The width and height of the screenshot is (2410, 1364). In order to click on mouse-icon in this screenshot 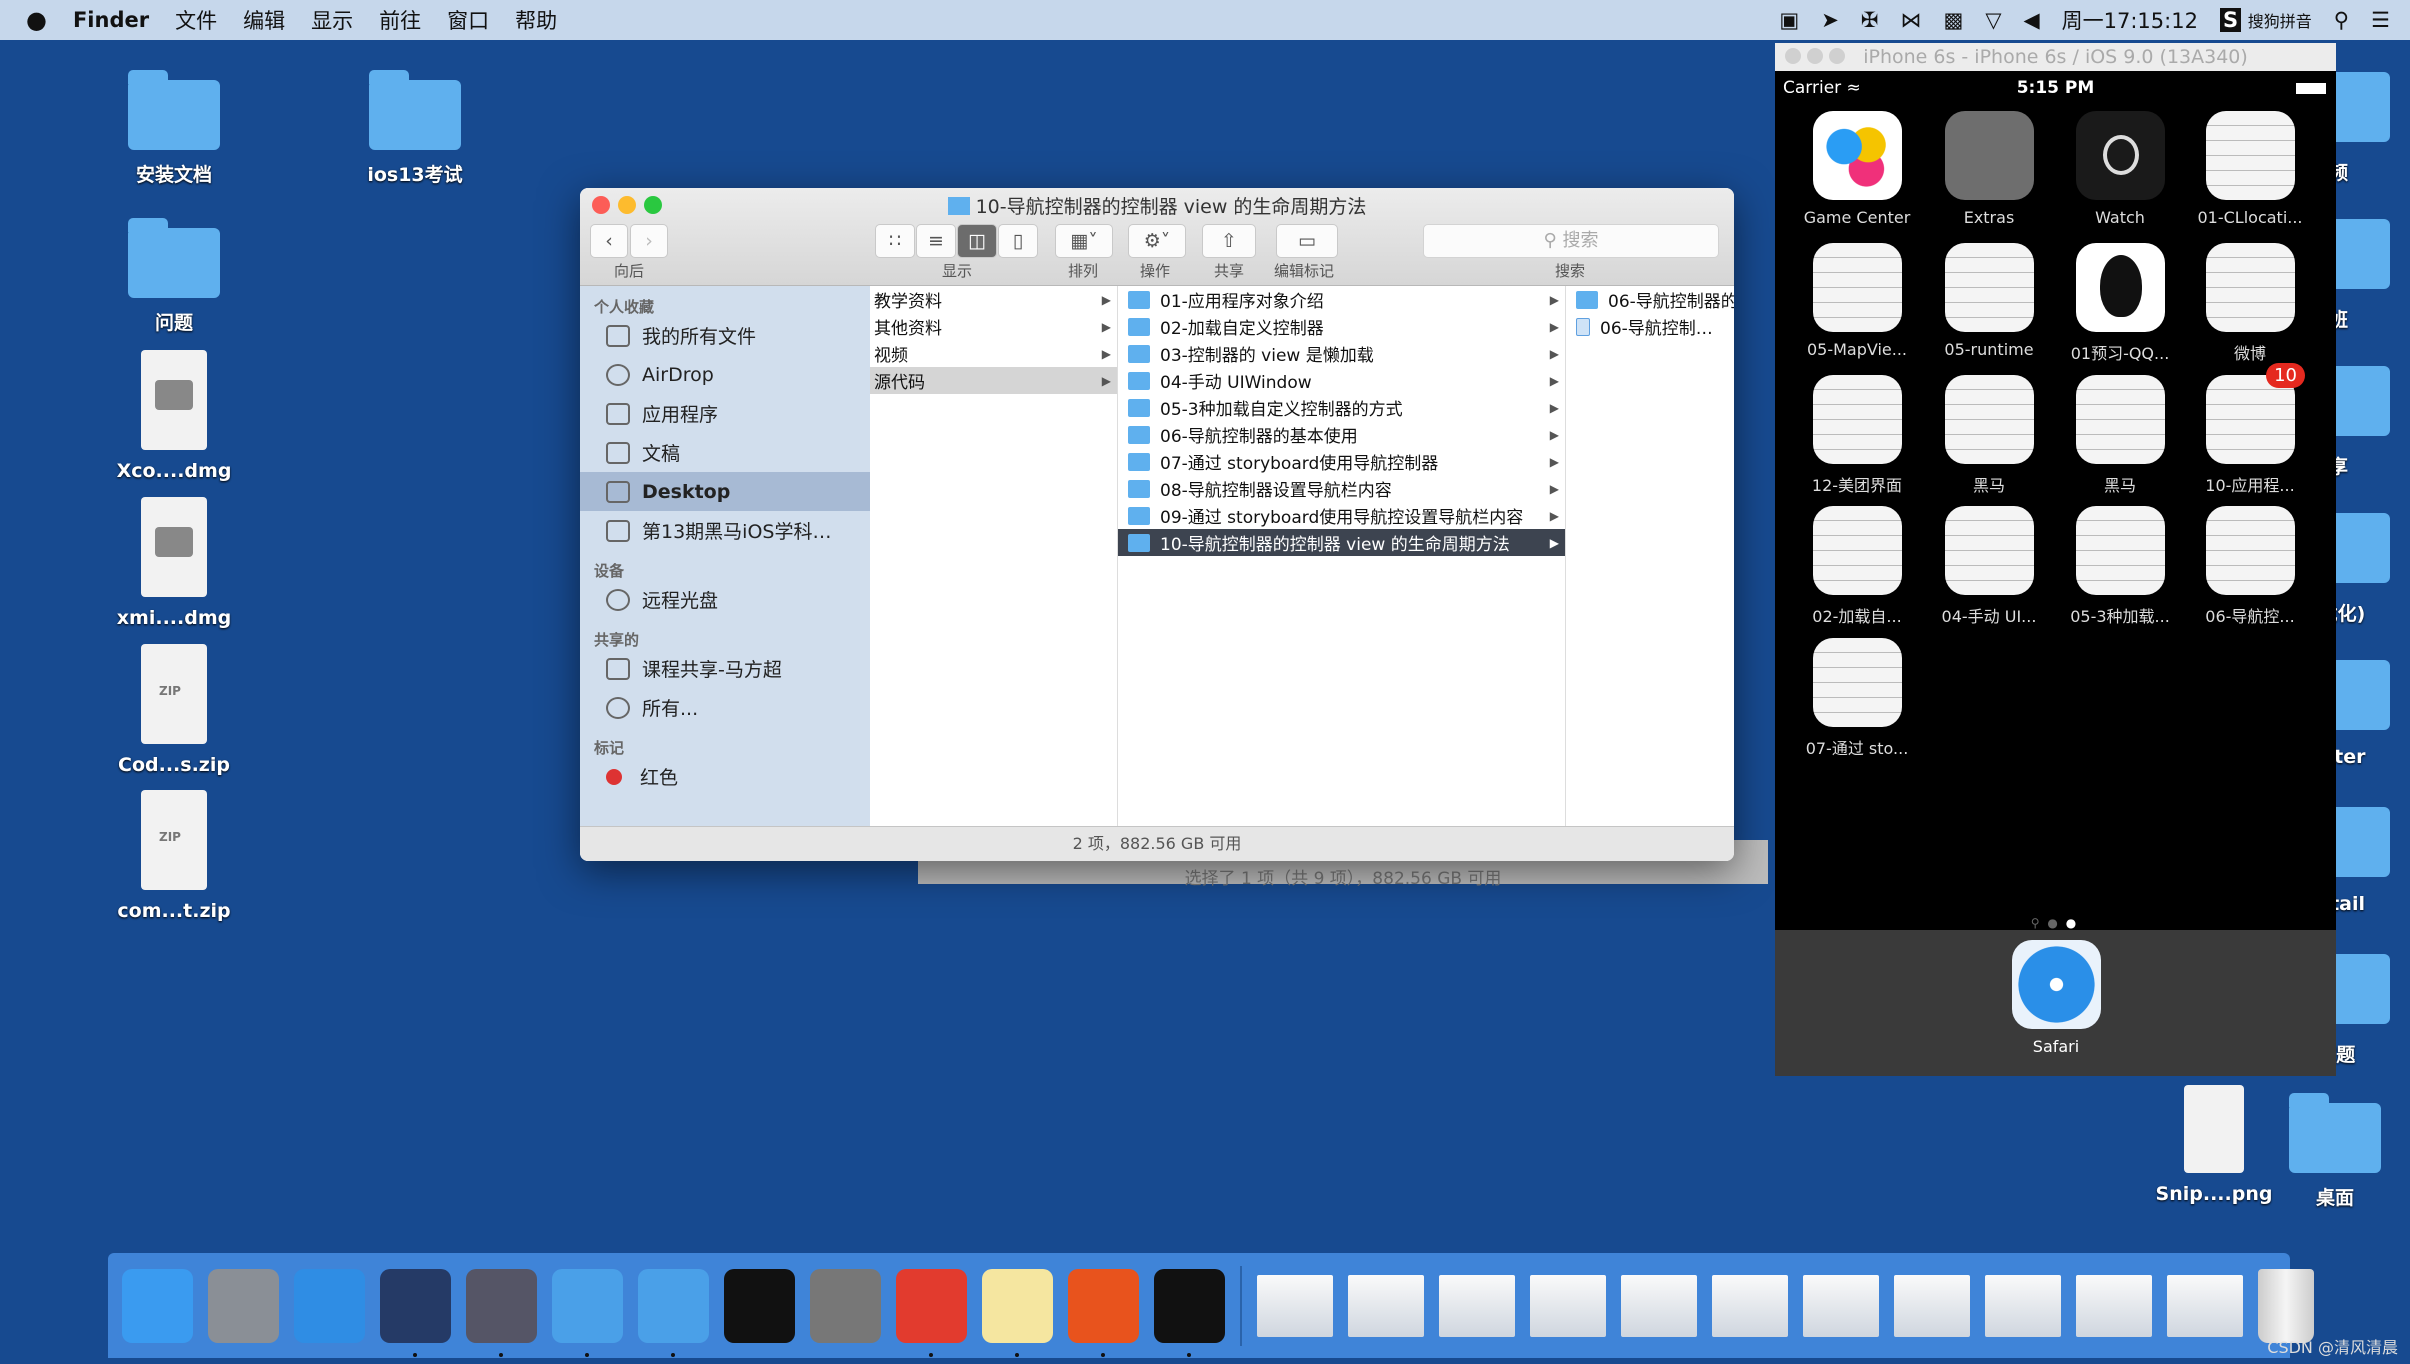, I will do `click(415, 1312)`.